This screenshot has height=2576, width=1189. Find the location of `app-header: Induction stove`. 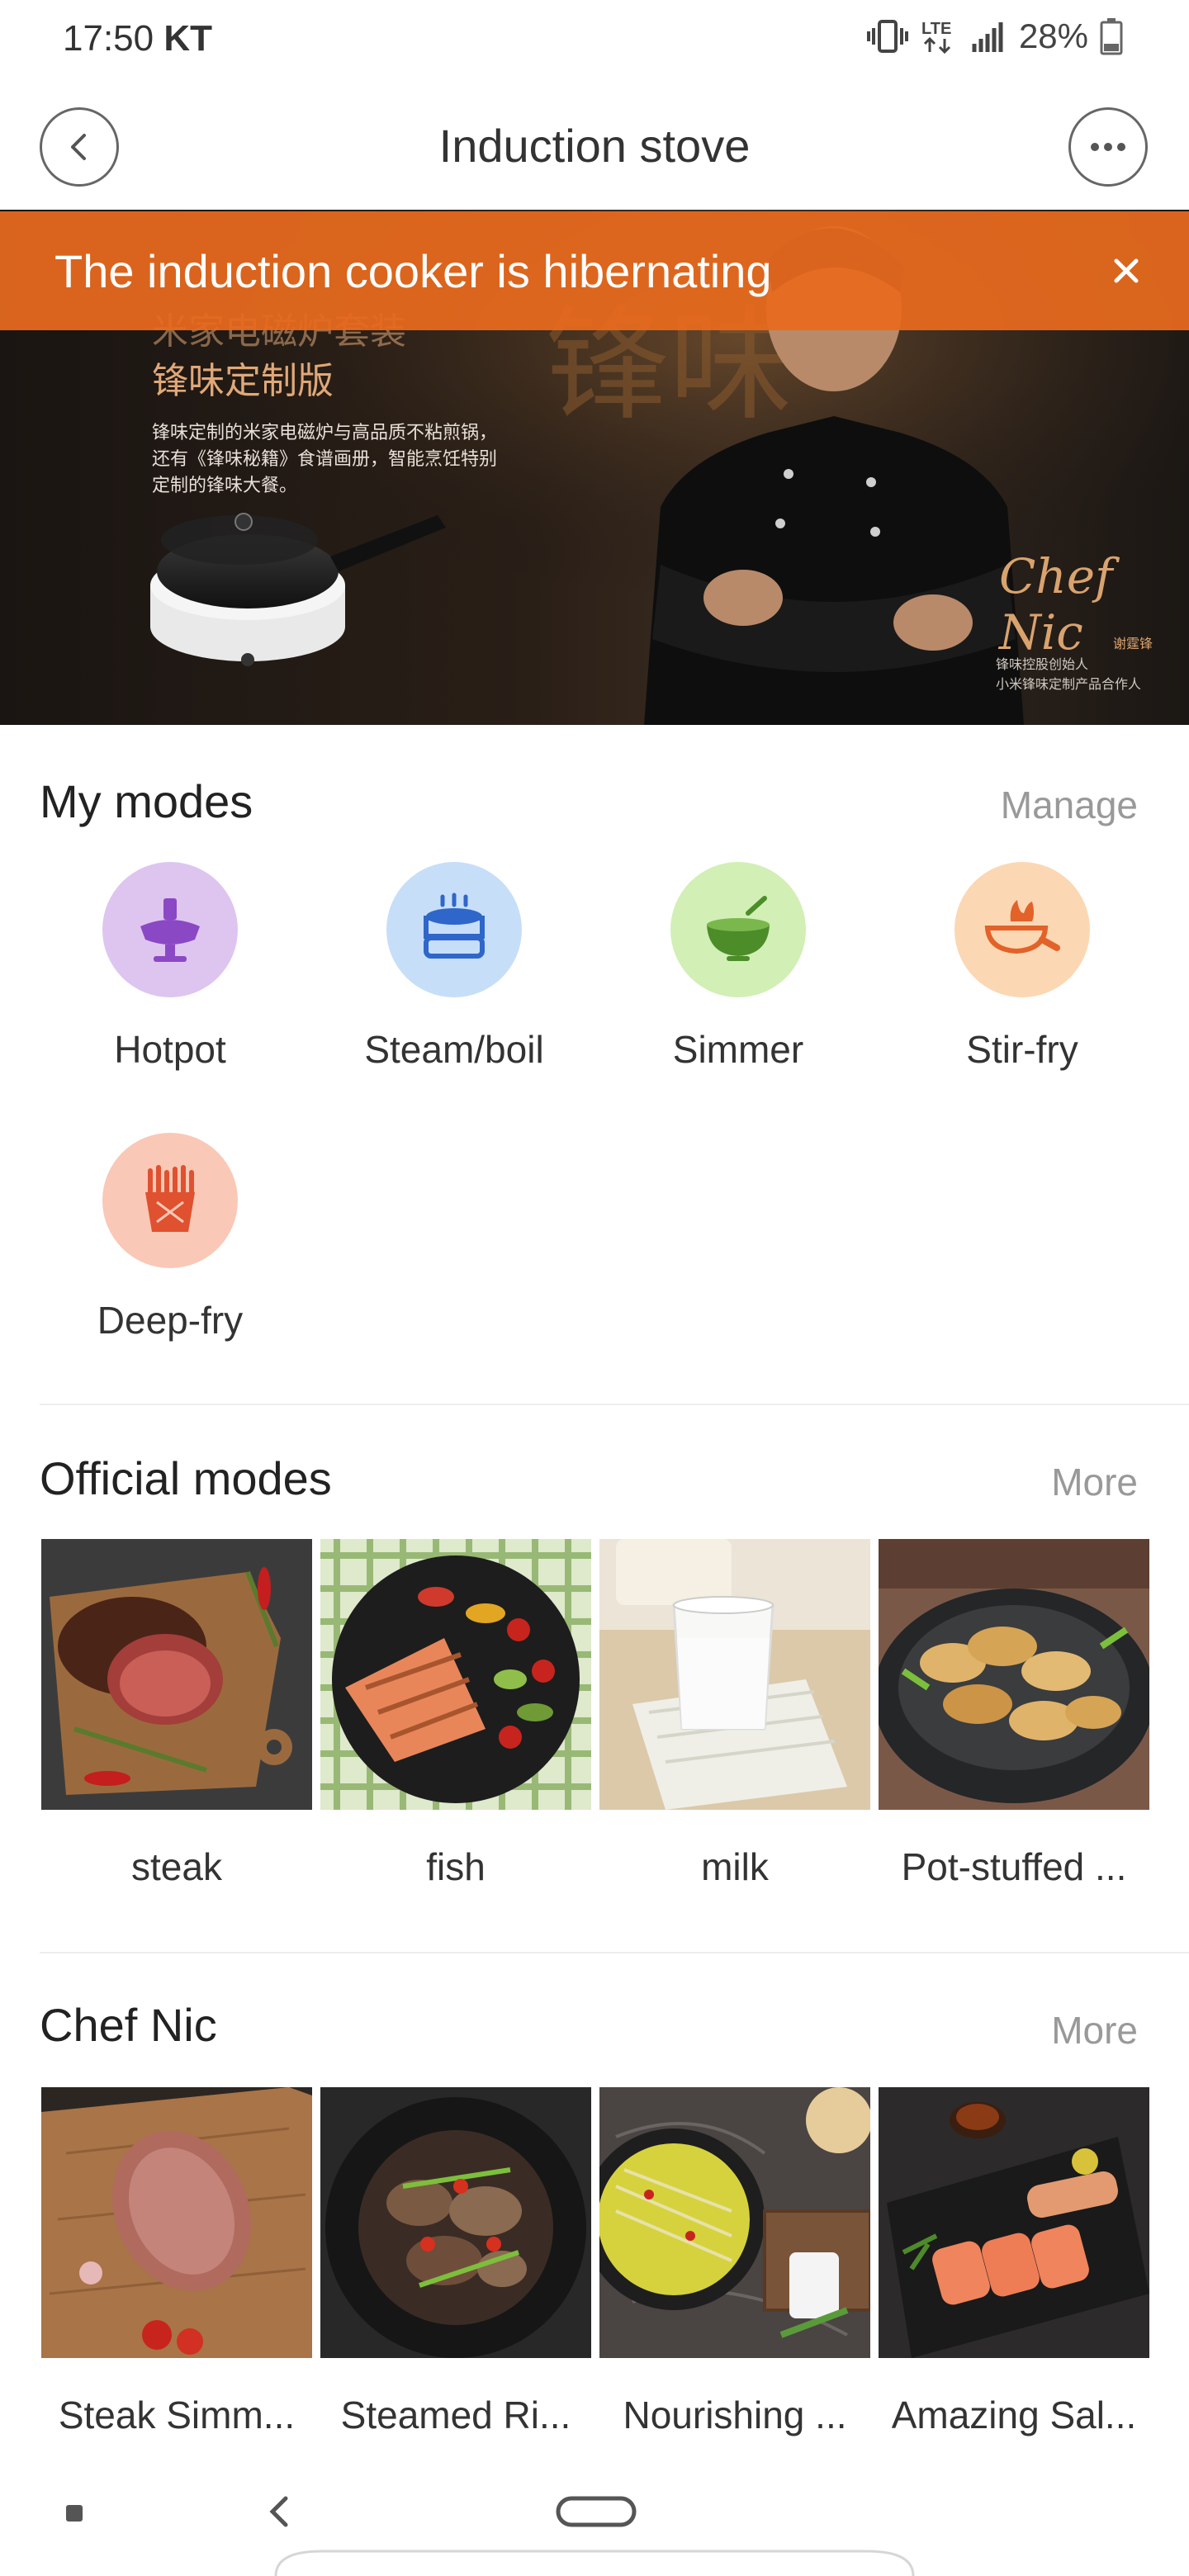

app-header: Induction stove is located at coordinates (594, 148).